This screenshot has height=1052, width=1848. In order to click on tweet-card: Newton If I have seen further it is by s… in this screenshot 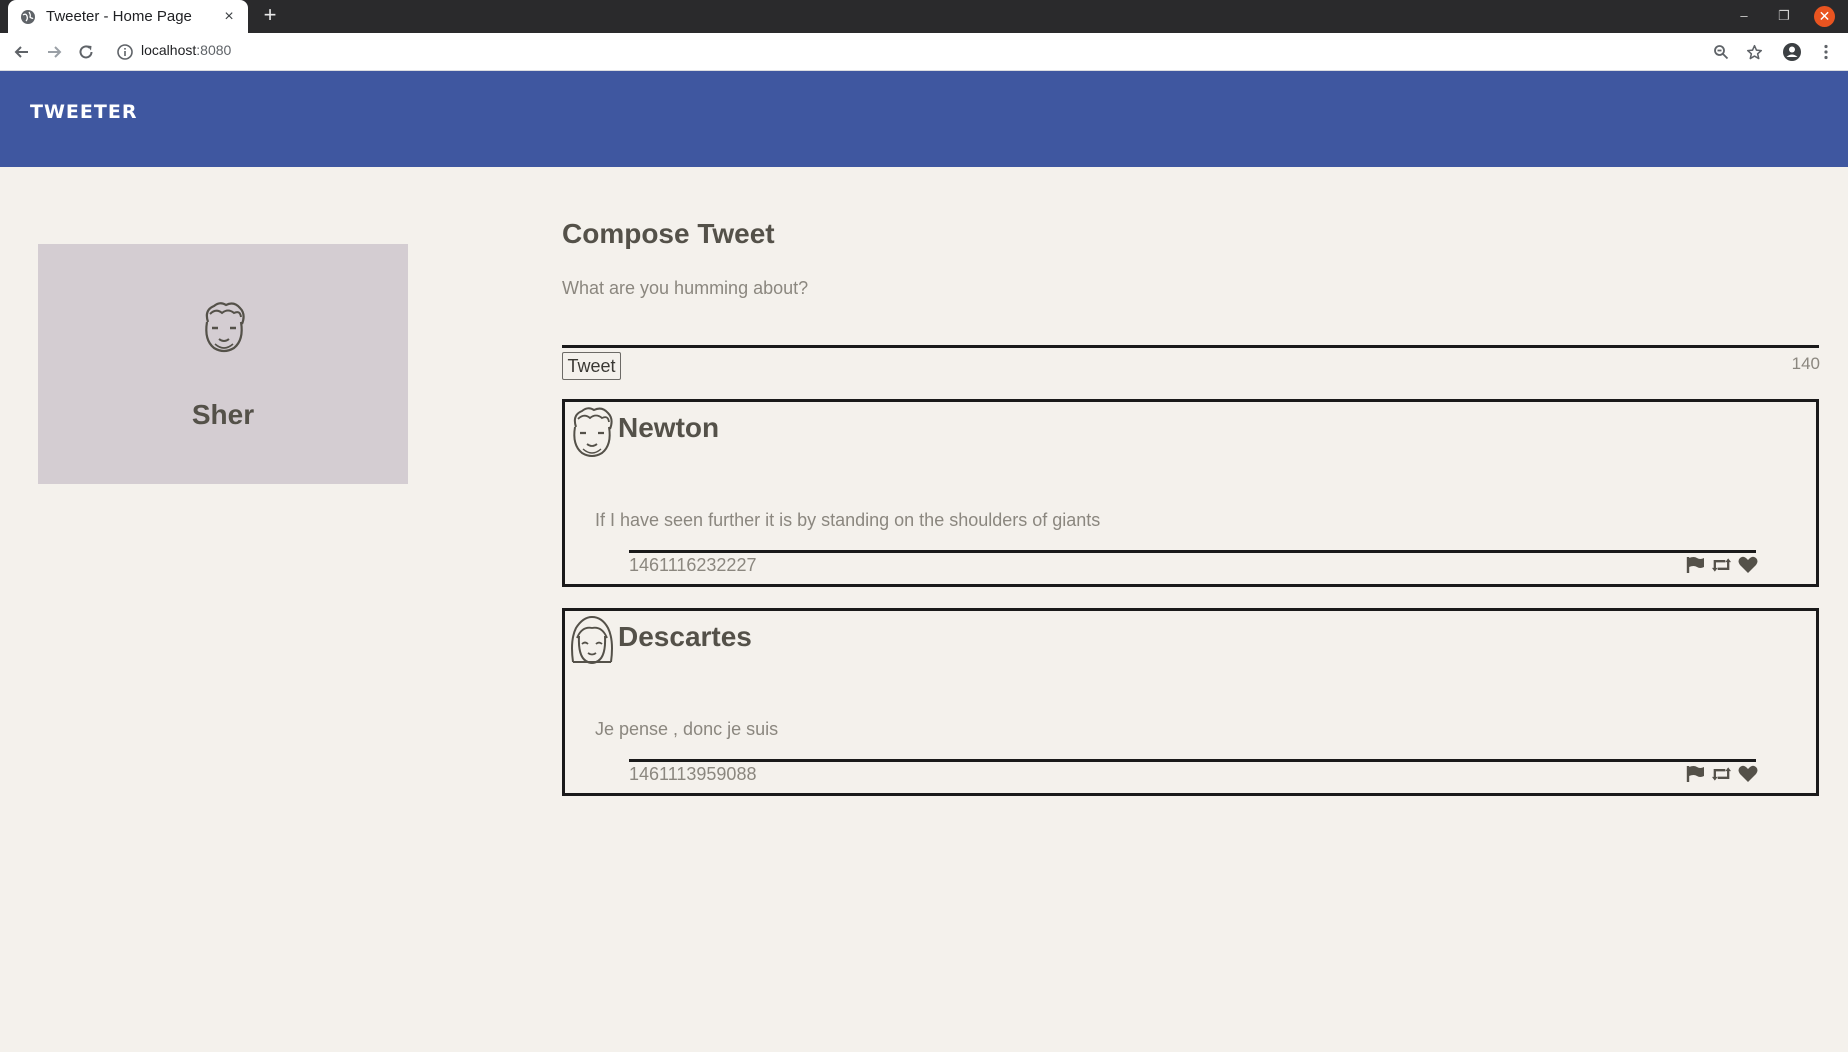, I will do `click(1190, 493)`.